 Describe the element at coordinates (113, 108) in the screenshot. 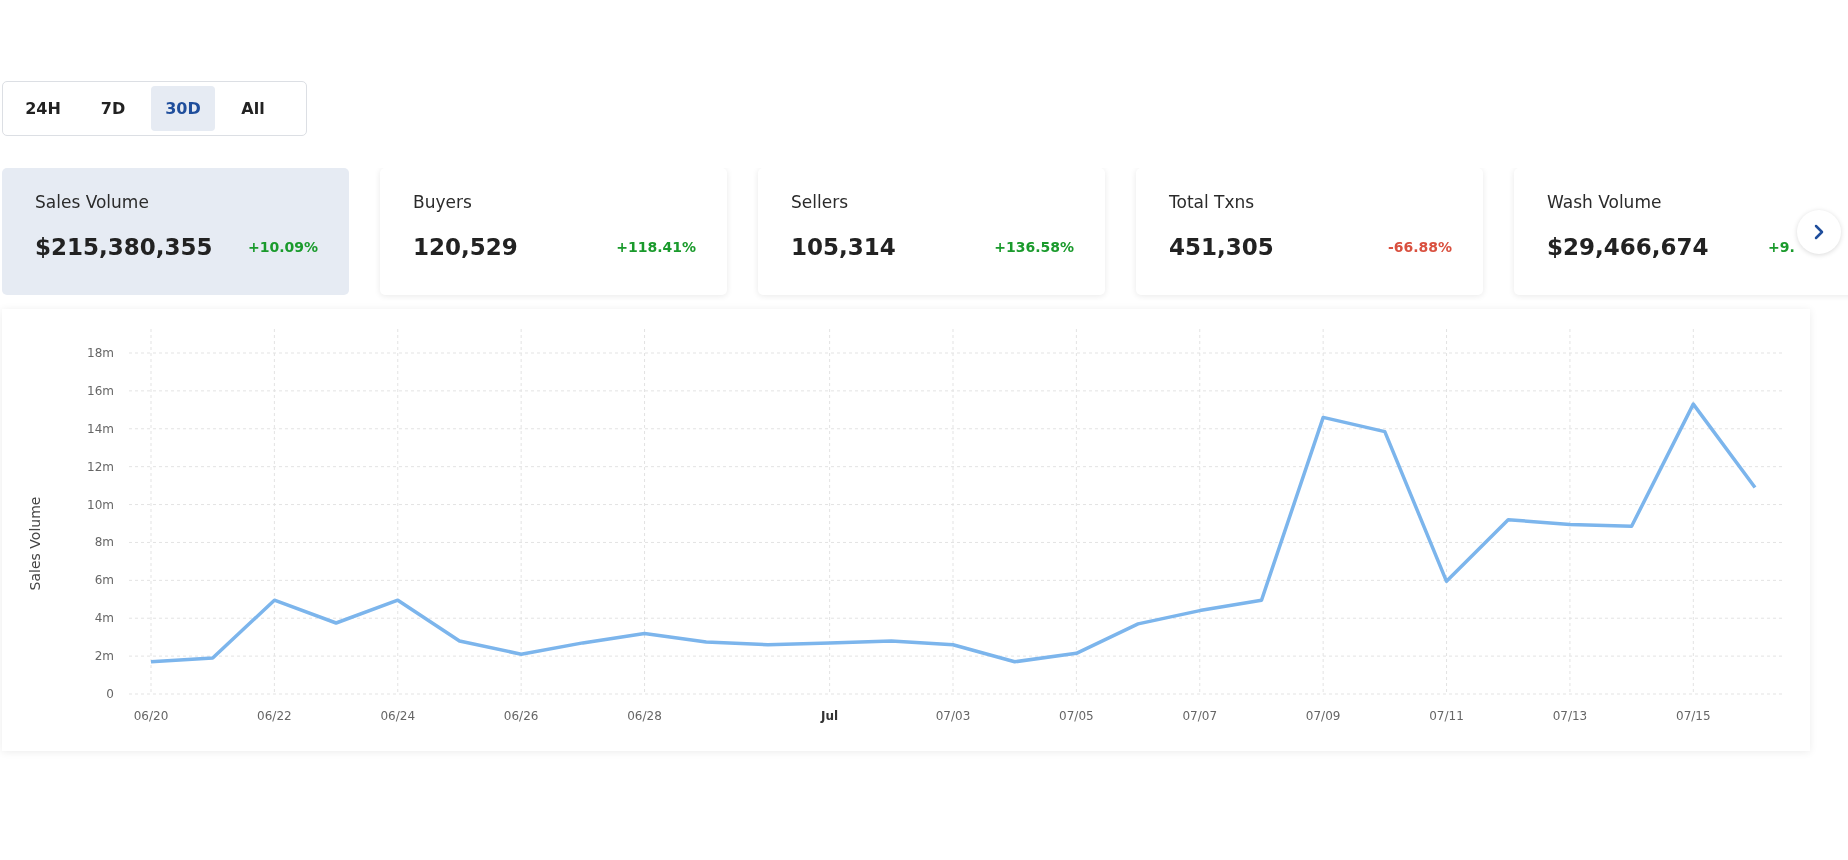

I see `range-tab: 7D` at that location.